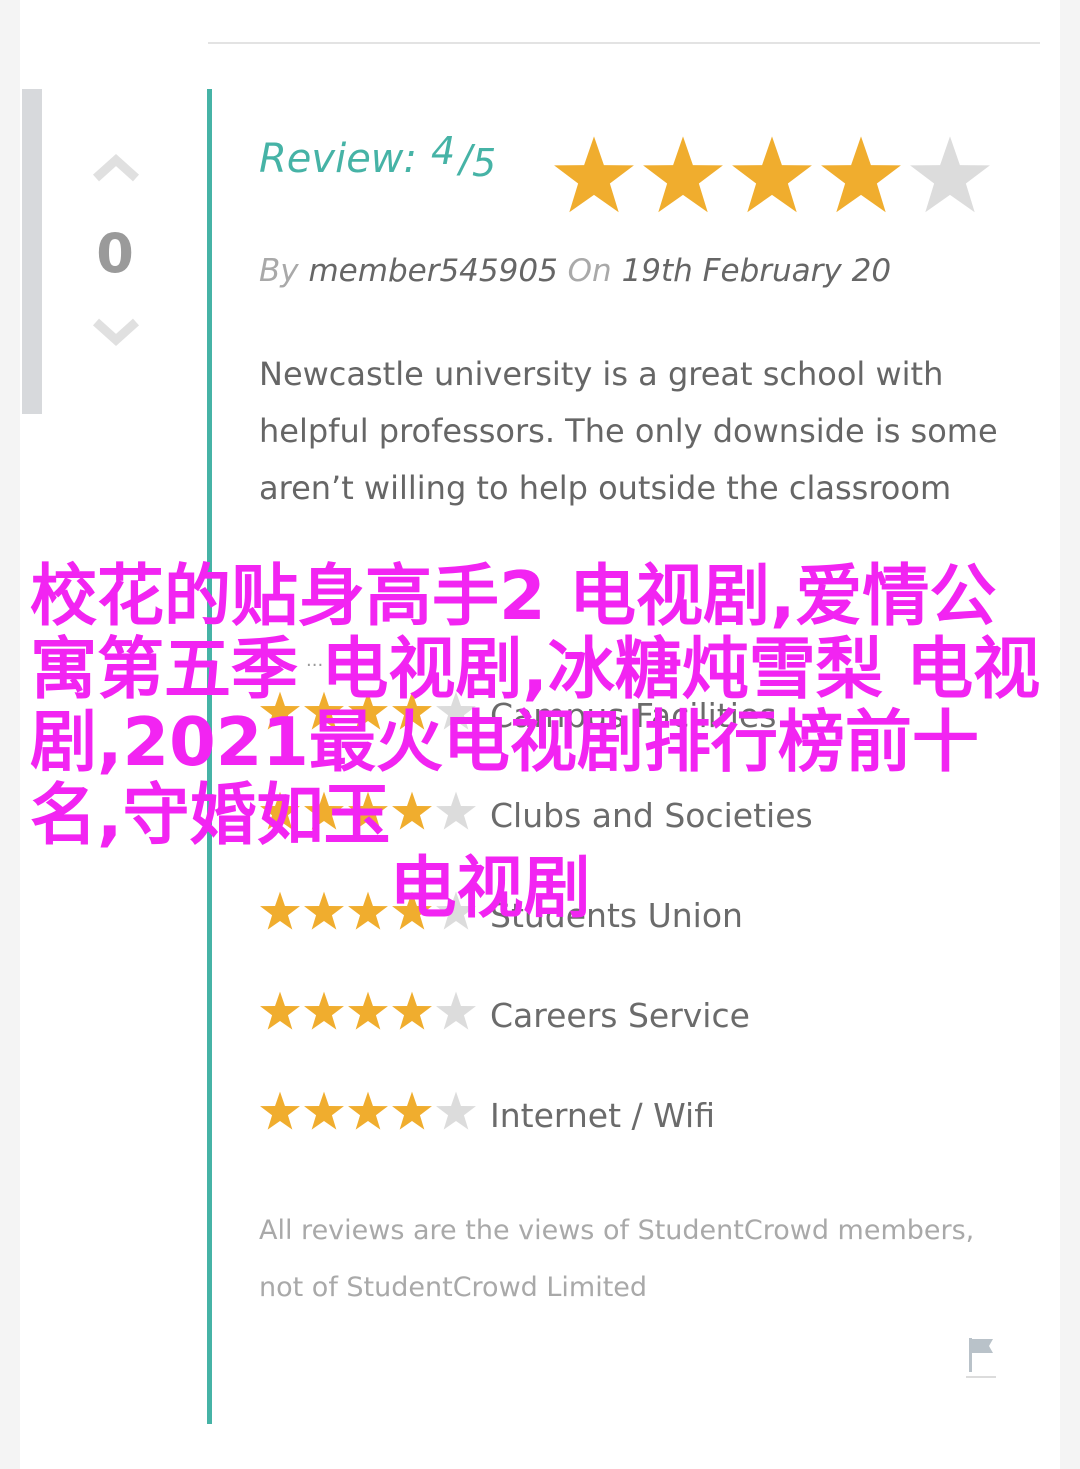 This screenshot has width=1080, height=1469. I want to click on review-author: member545905, so click(432, 271).